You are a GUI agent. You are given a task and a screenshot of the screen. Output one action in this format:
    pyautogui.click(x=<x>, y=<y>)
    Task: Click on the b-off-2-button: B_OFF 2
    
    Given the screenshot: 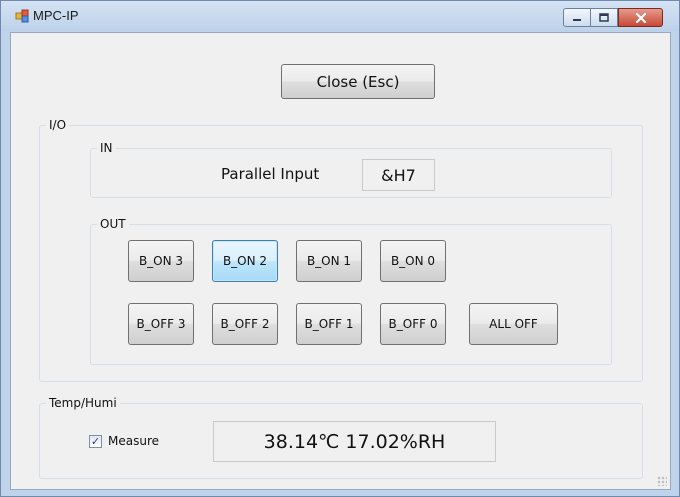 What is the action you would take?
    pyautogui.click(x=245, y=324)
    